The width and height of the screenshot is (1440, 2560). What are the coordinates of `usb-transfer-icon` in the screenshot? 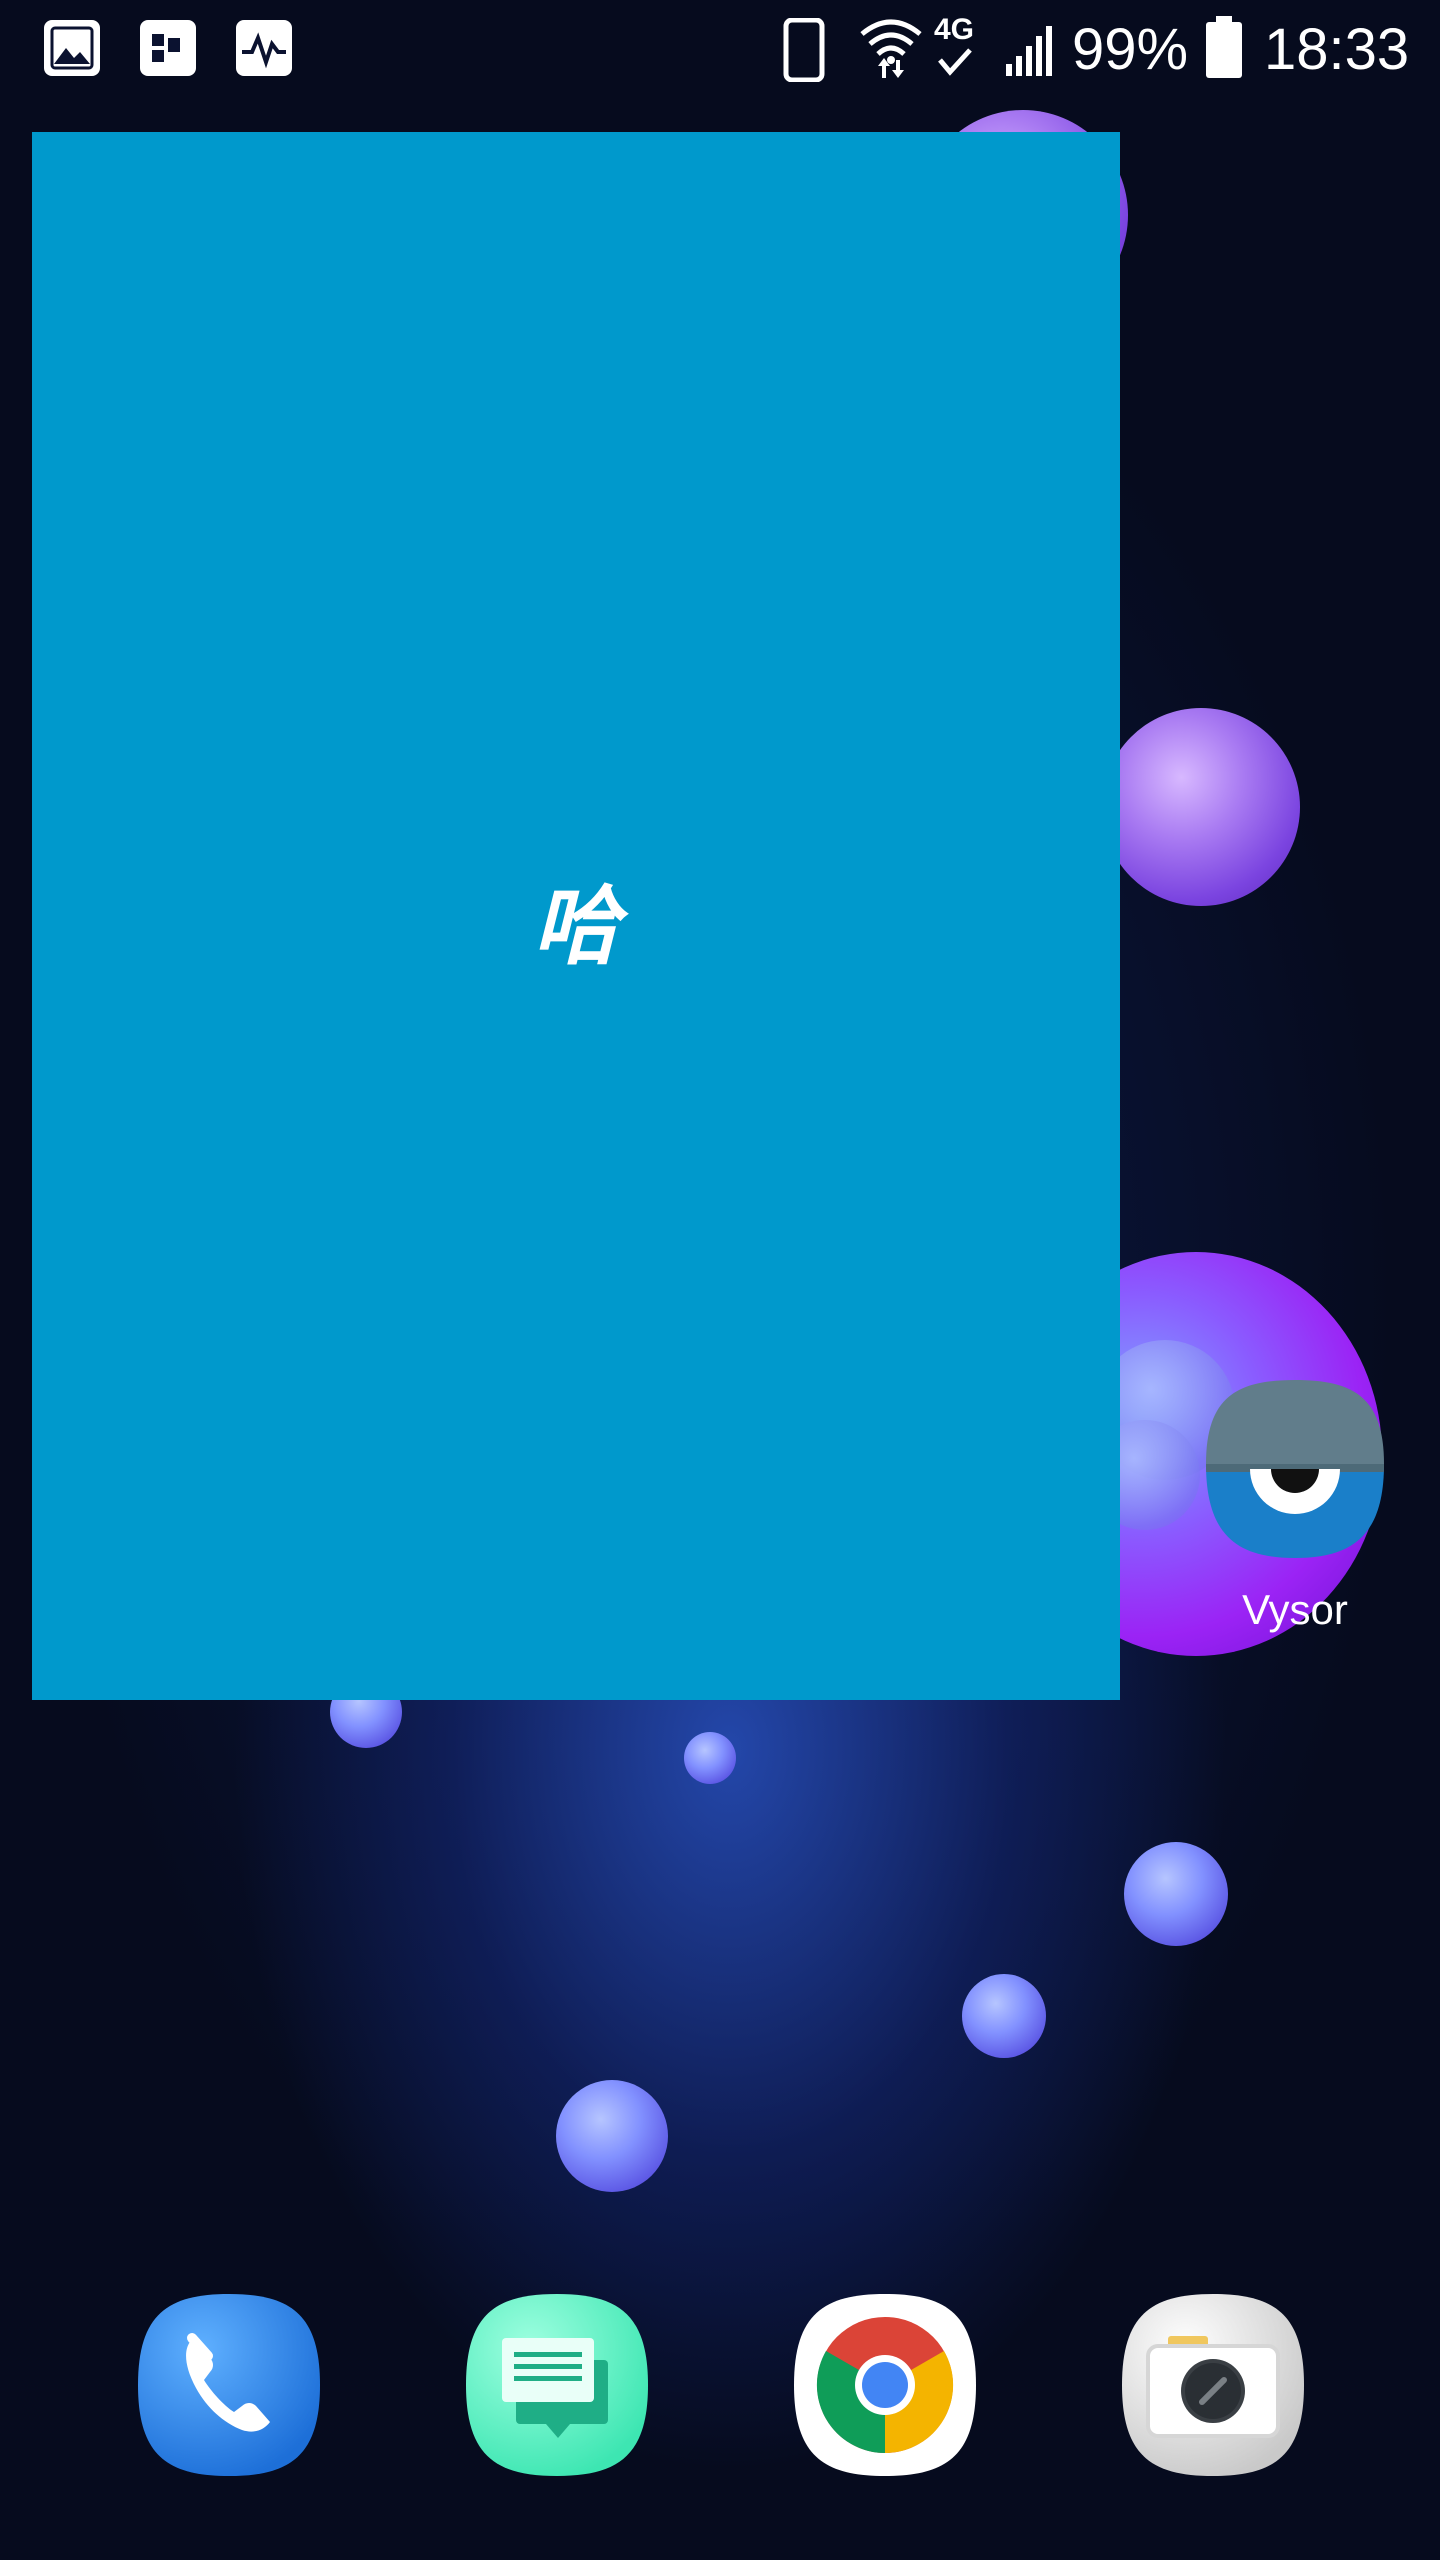 It's located at (168, 48).